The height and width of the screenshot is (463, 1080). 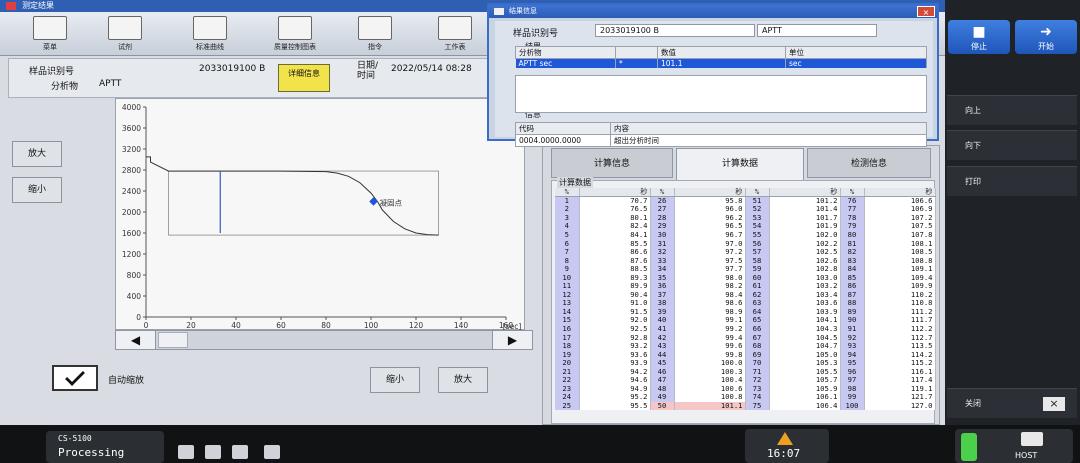 I want to click on calc-percent-cell: 80, so click(x=852, y=235).